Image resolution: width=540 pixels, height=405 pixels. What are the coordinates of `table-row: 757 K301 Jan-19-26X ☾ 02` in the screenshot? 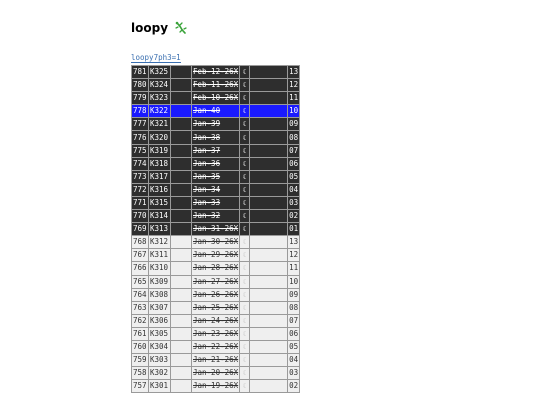 It's located at (216, 386).